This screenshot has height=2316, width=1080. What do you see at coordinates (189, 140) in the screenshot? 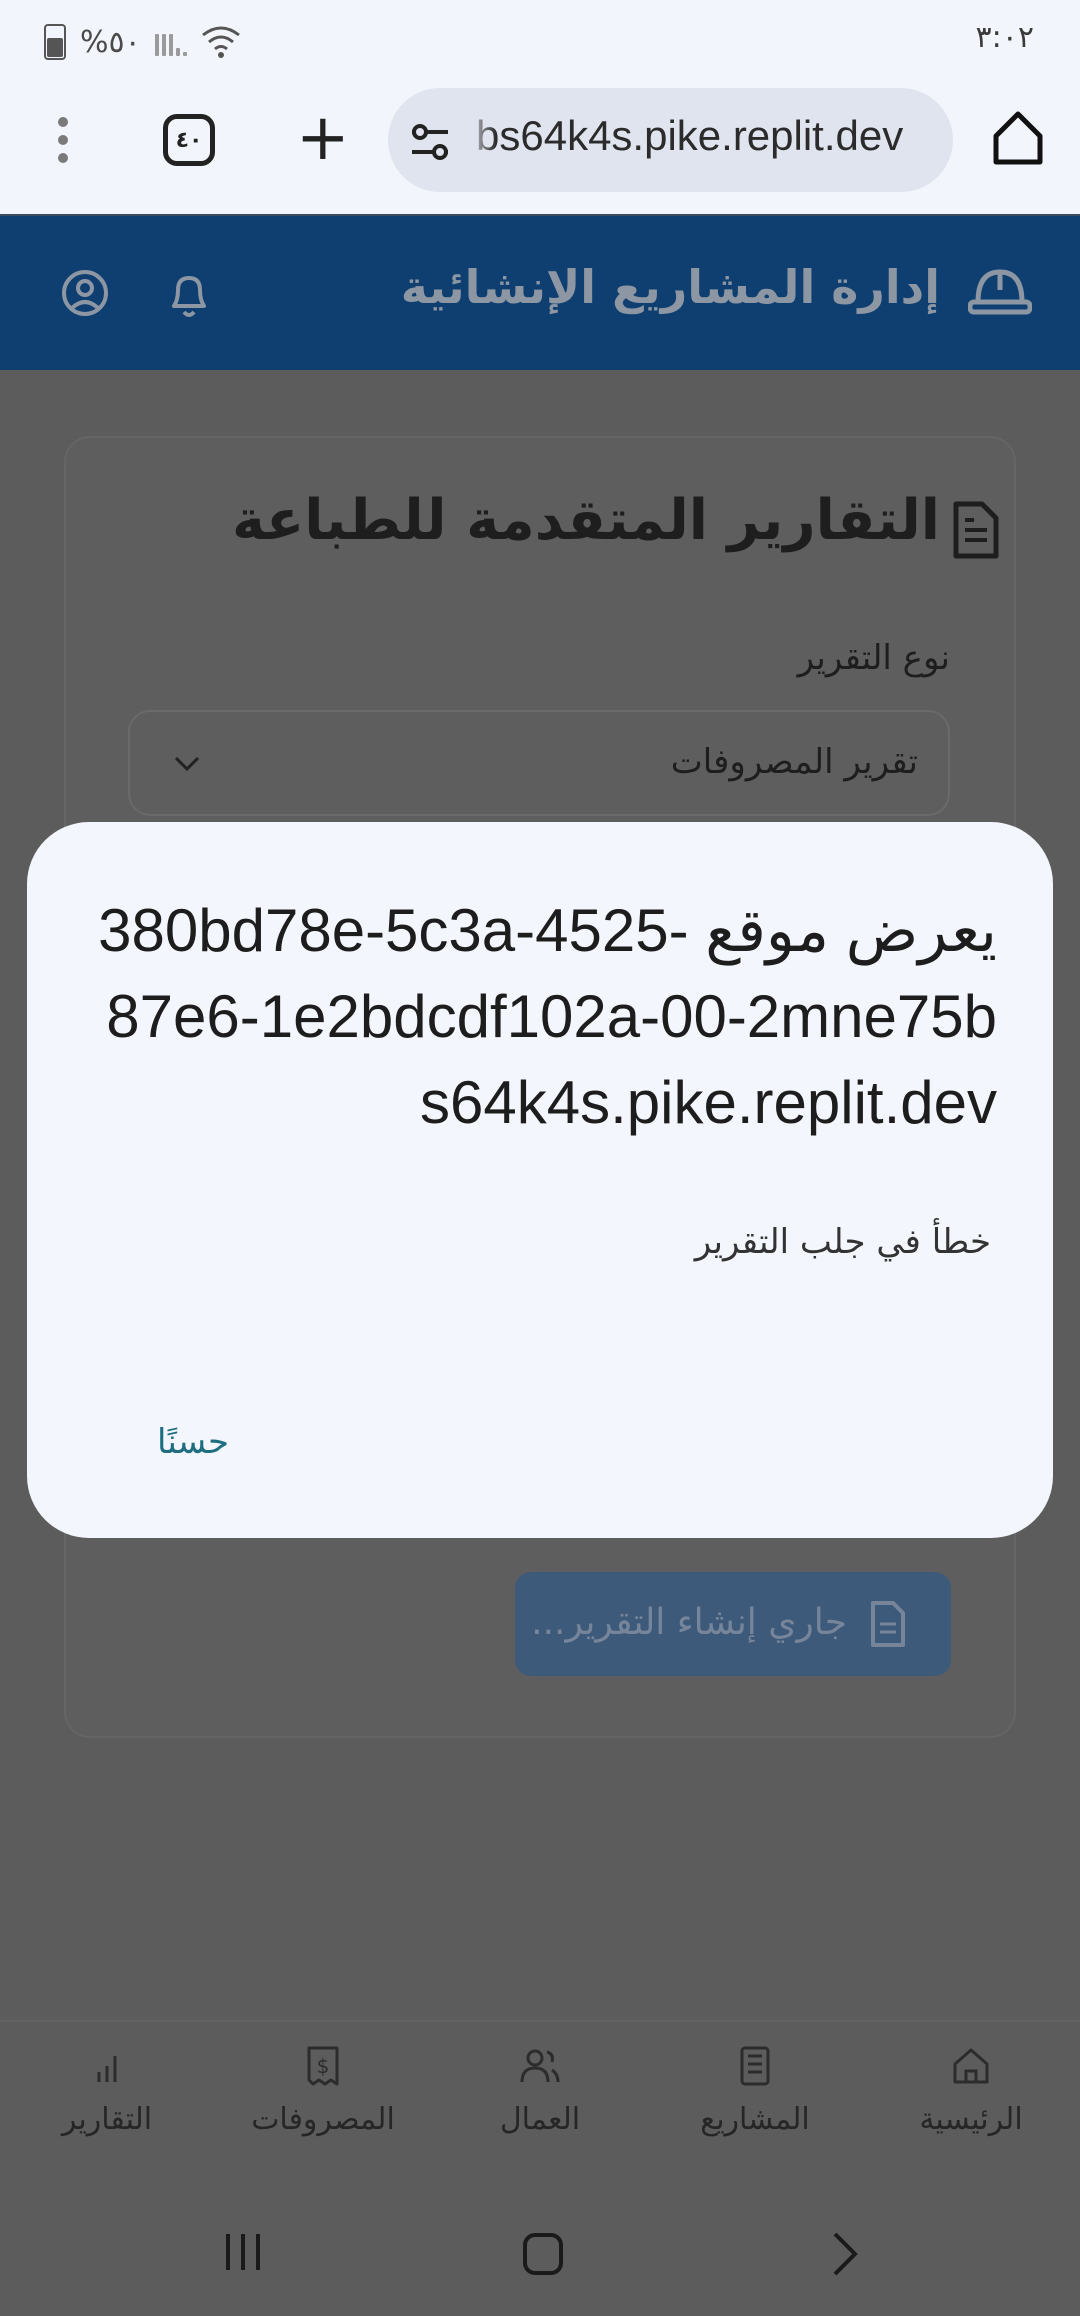
I see `tab-switcher-button: ٤٠` at bounding box center [189, 140].